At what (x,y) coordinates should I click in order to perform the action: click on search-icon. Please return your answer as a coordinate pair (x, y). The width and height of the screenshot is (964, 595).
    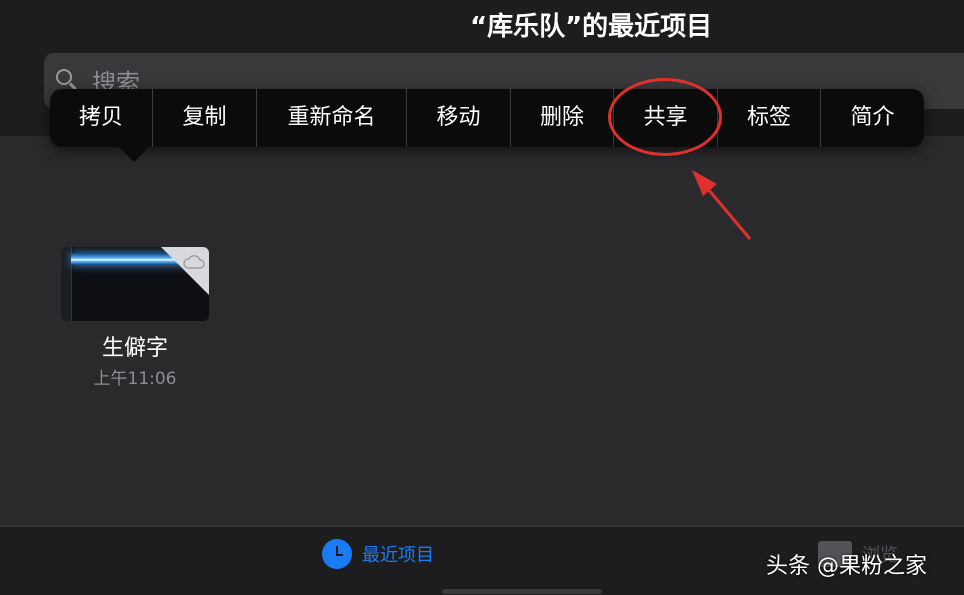
    Looking at the image, I should click on (64, 77).